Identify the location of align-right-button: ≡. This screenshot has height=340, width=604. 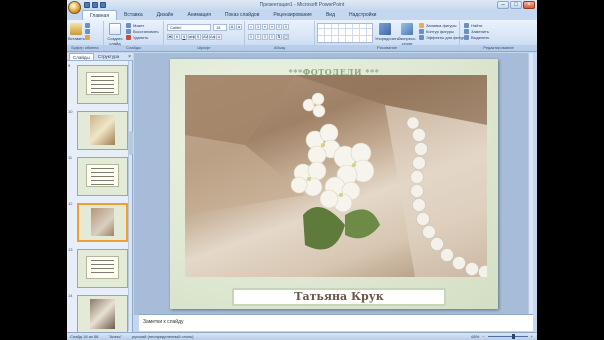
(265, 37).